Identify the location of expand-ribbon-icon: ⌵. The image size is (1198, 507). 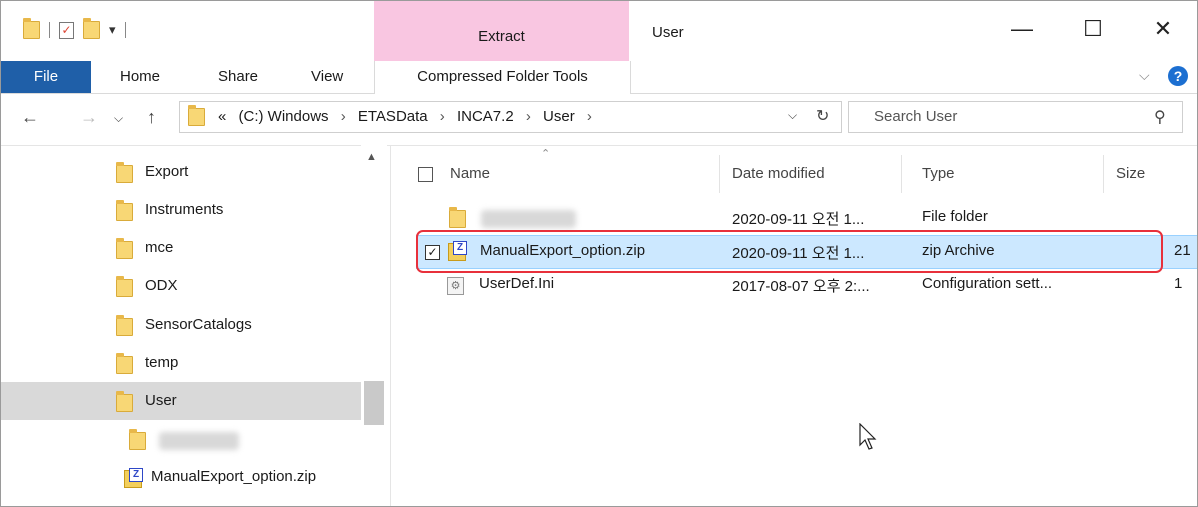
(1144, 75).